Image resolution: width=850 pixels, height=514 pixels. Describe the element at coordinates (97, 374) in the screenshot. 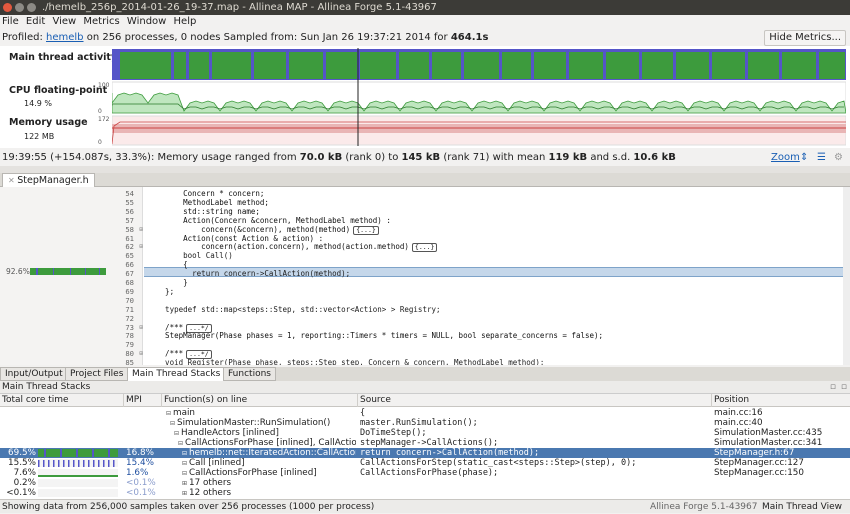

I see `tab-project-files: Project Files` at that location.